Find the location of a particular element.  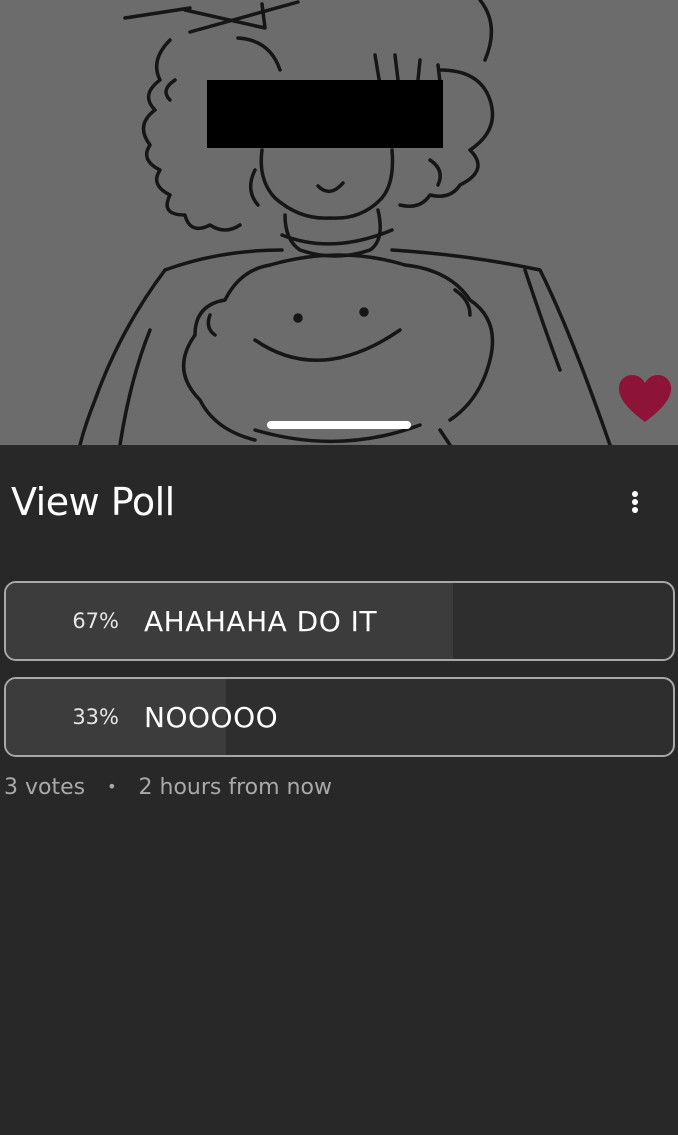

more-vertical-icon is located at coordinates (635, 494).